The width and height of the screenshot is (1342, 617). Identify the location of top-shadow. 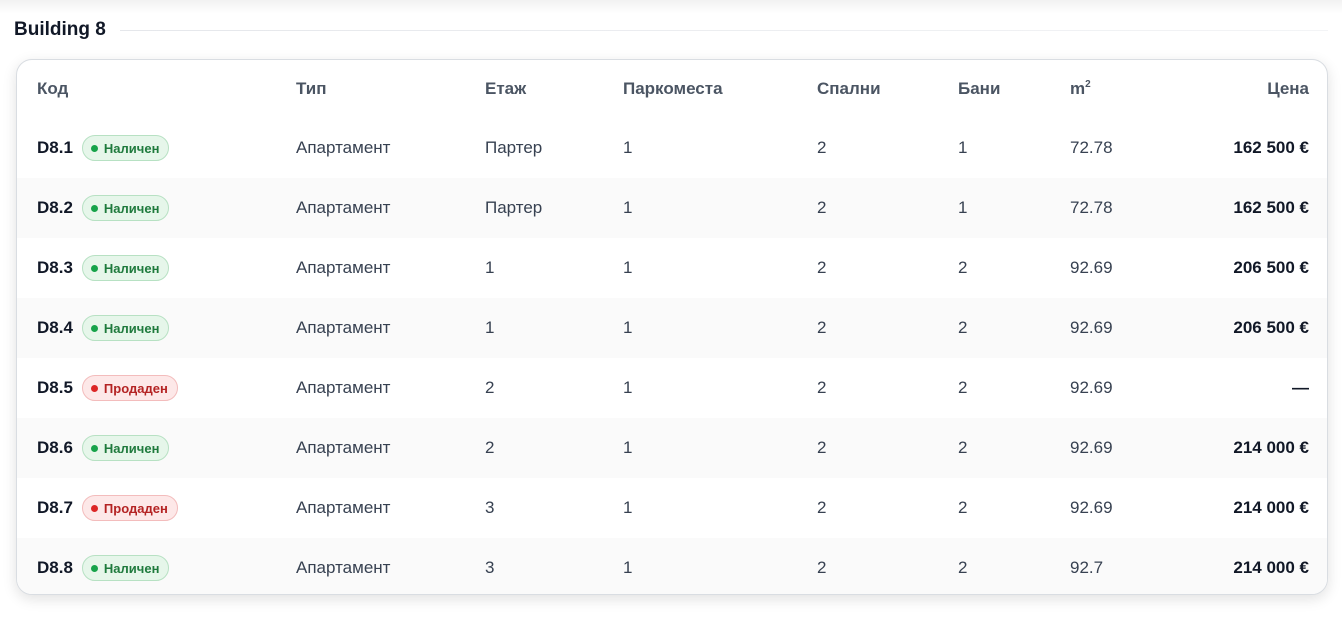
(671, 7).